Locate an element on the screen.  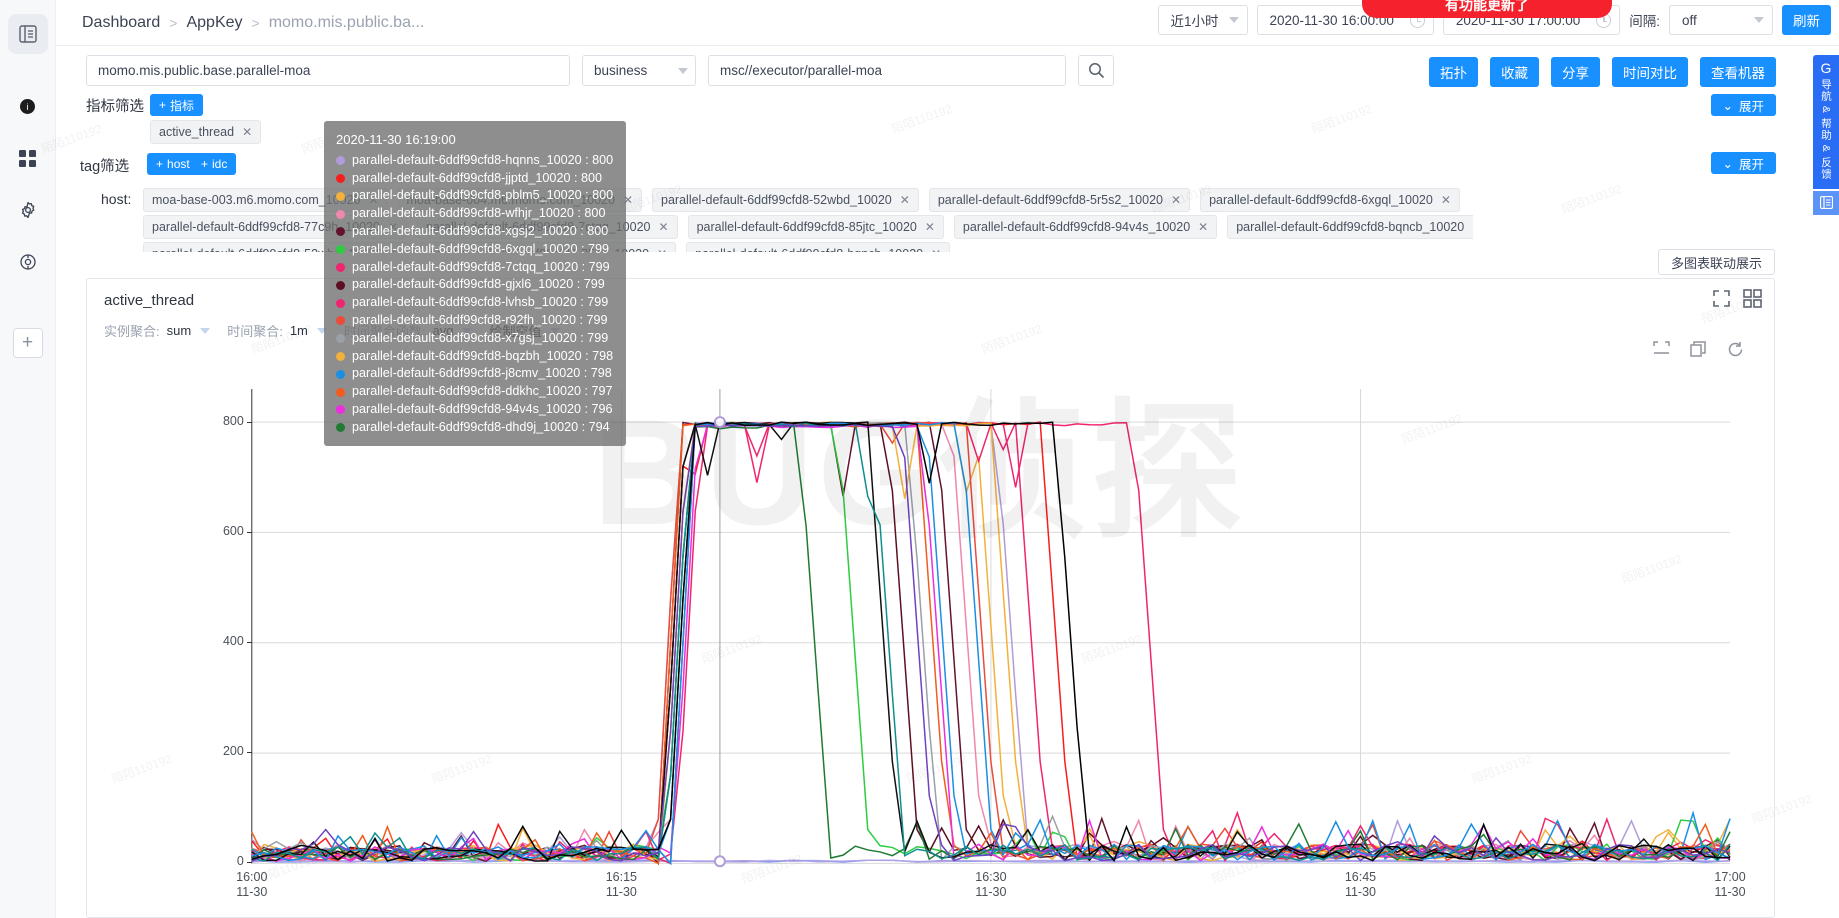
add-metric-label: 指标 is located at coordinates (182, 105).